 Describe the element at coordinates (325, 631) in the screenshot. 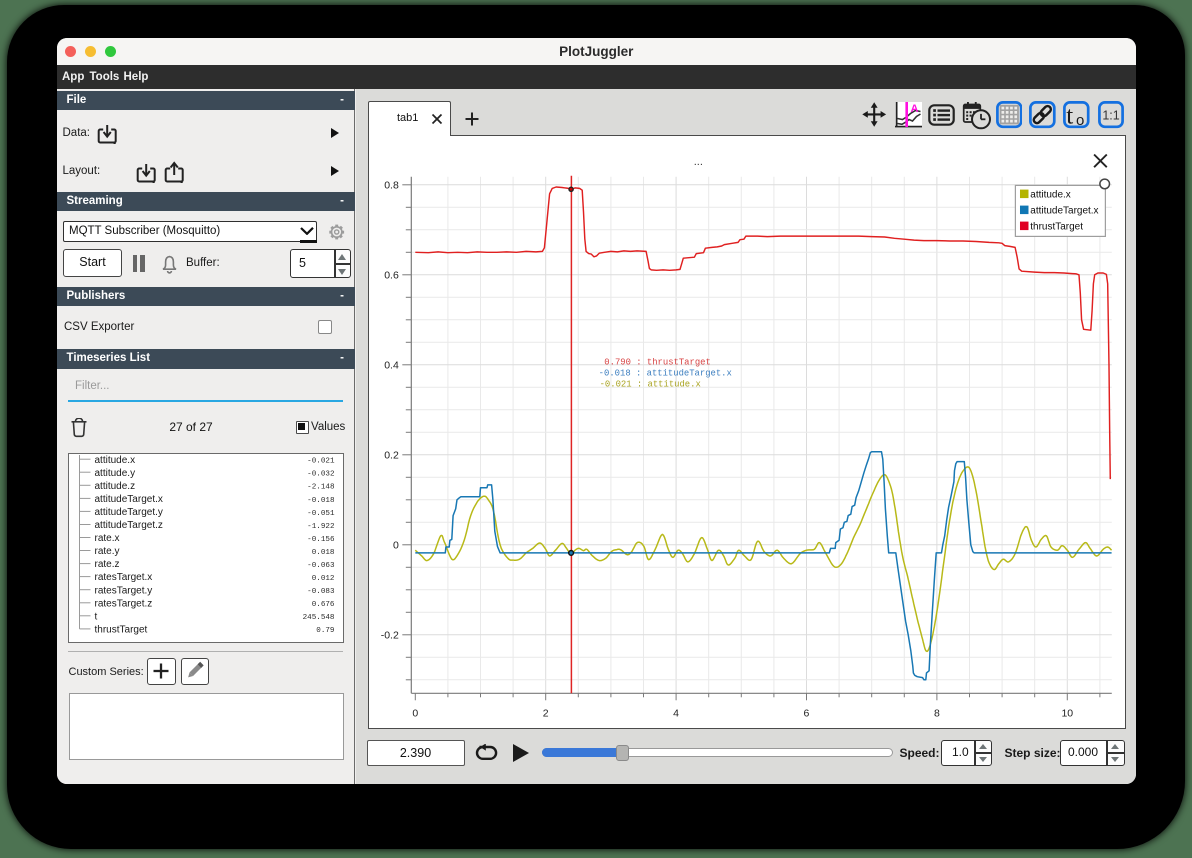

I see `svg-text: 0.79` at that location.